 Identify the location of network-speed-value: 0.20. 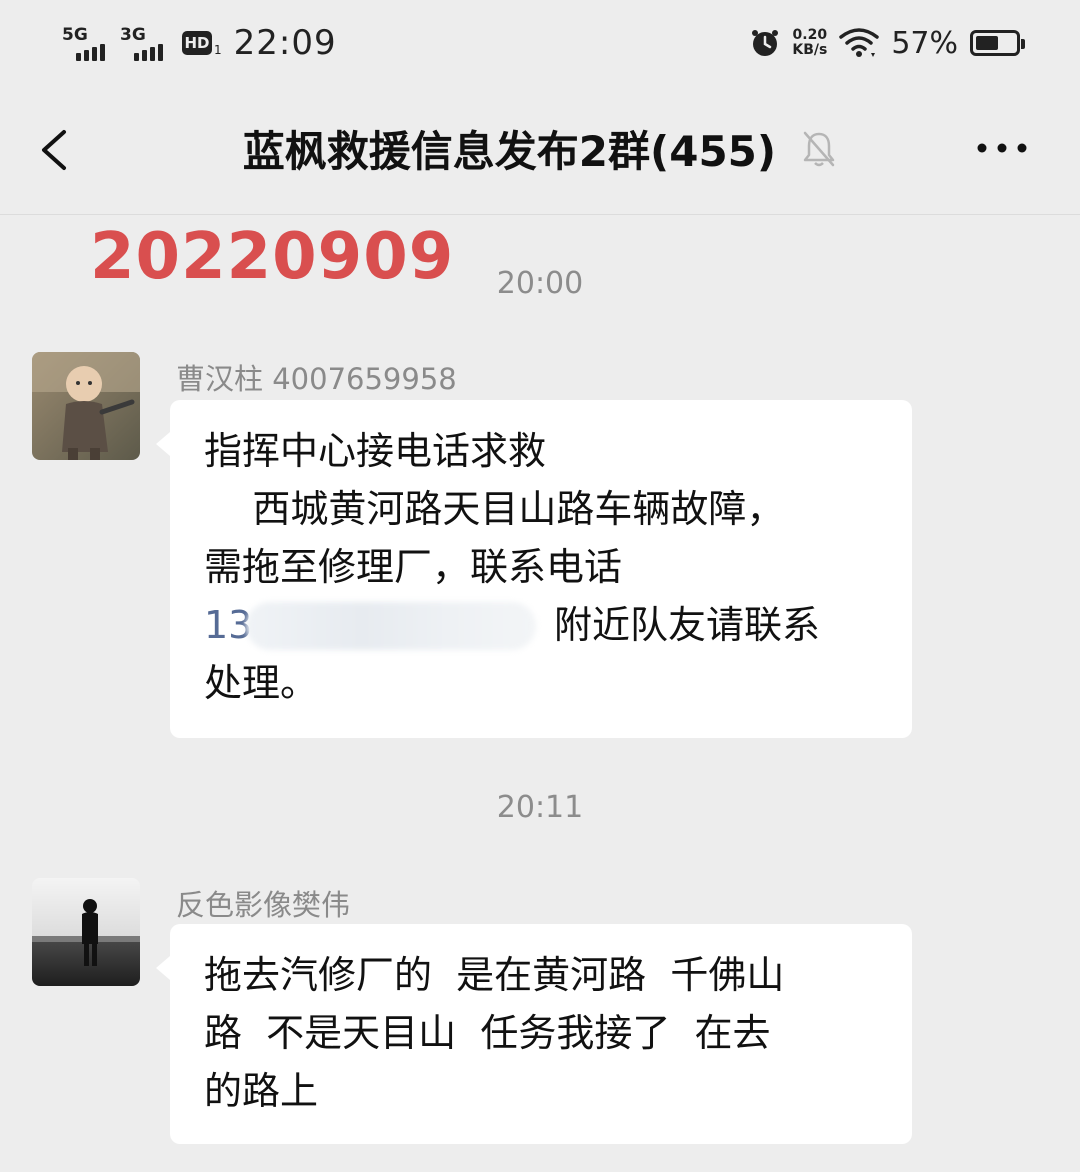
(810, 35).